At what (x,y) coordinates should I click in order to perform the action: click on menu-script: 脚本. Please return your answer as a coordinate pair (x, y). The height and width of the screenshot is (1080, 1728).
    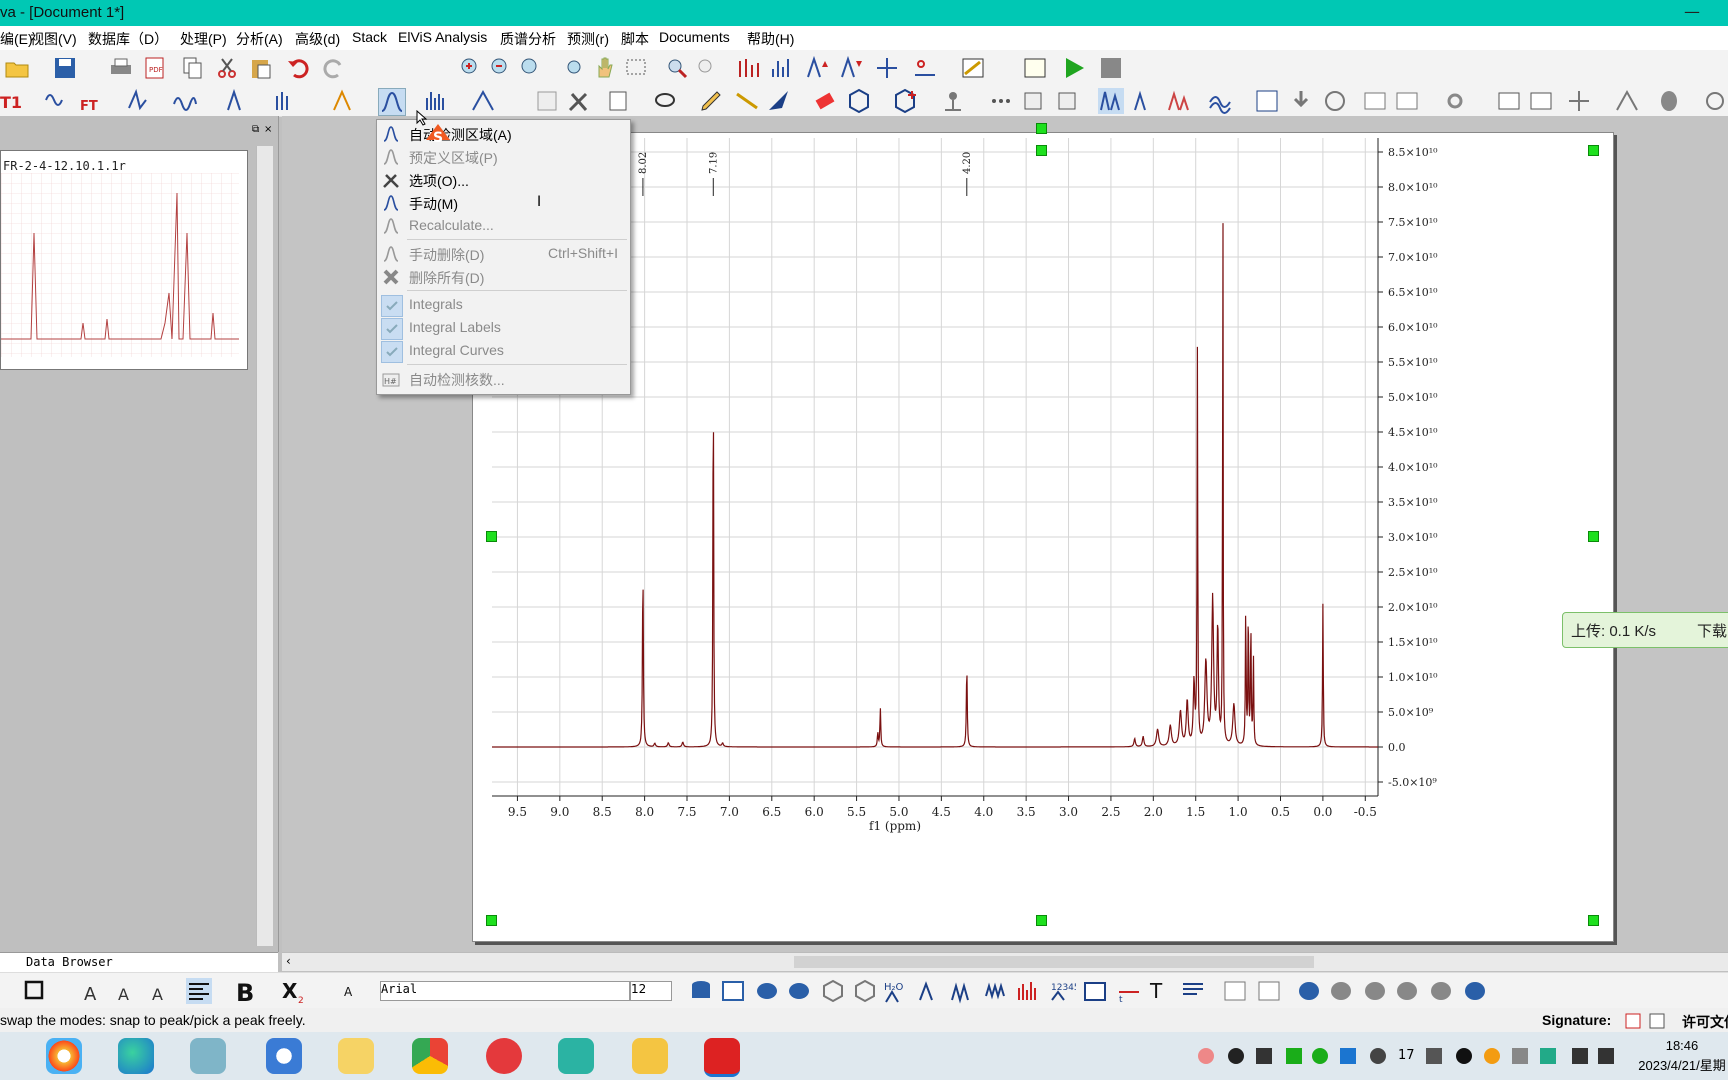
    Looking at the image, I should click on (635, 39).